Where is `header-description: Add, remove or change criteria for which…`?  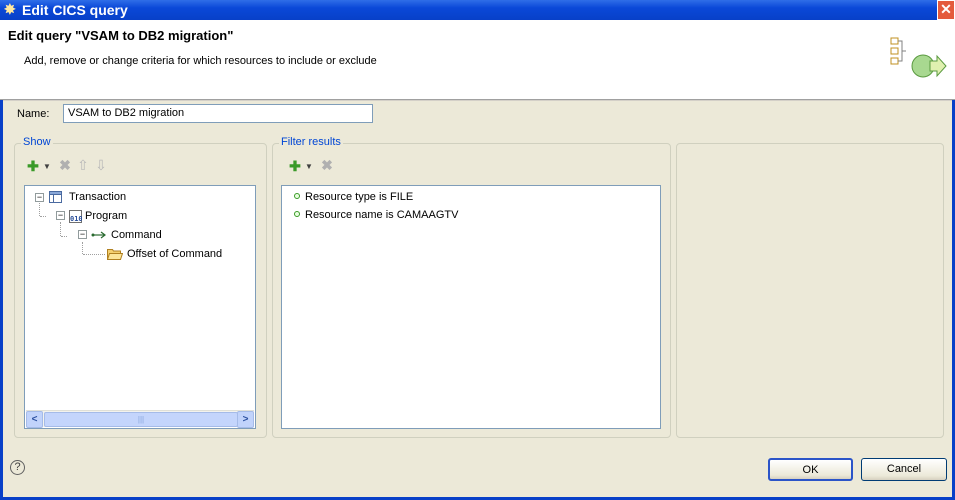
header-description: Add, remove or change criteria for which… is located at coordinates (200, 61).